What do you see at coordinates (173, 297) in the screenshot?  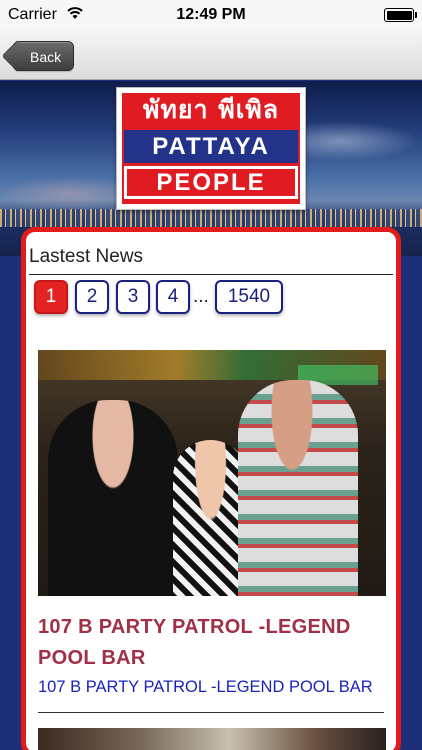 I see `page-button-4: 4` at bounding box center [173, 297].